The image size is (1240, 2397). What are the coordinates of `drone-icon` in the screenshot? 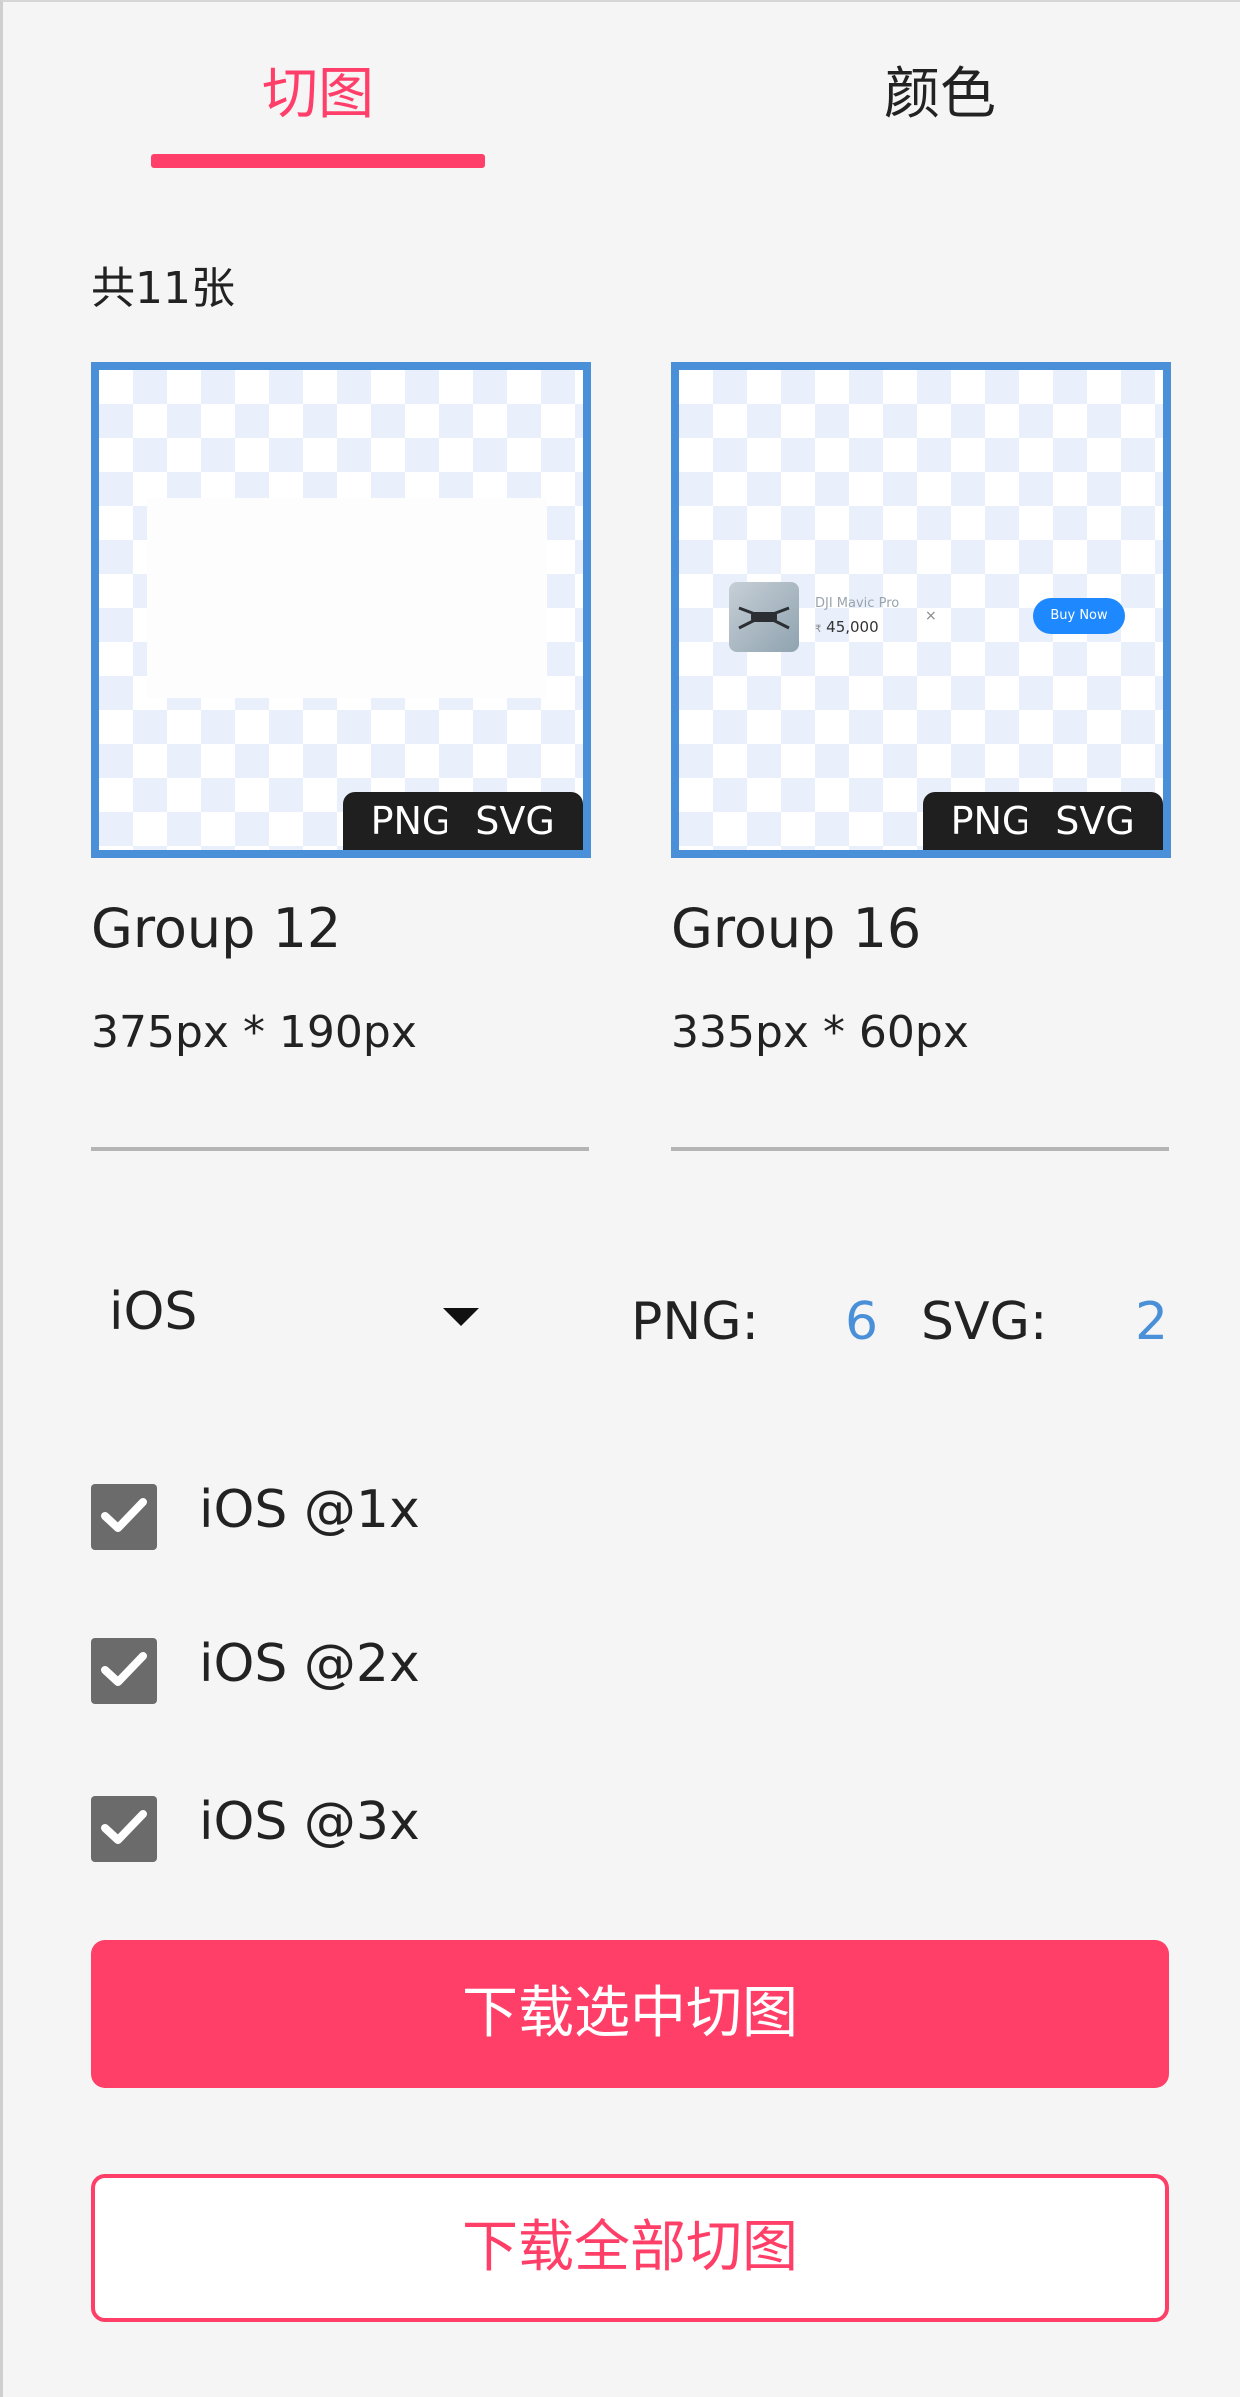 It's located at (764, 618).